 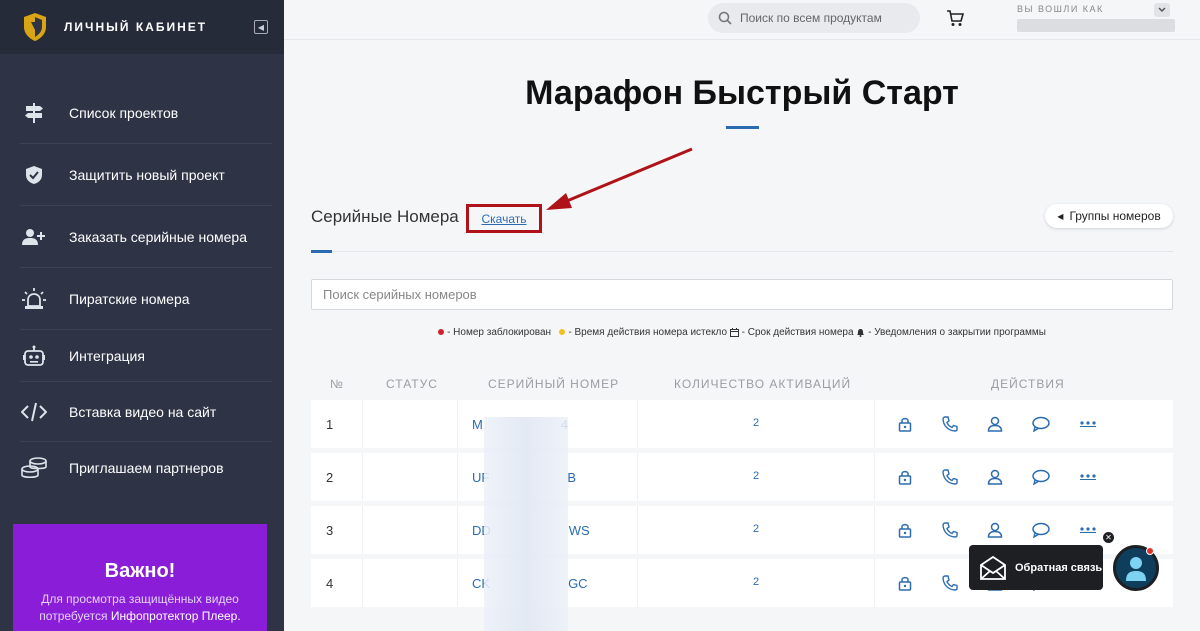 I want to click on caret-left-icon: ◀, so click(x=1060, y=216).